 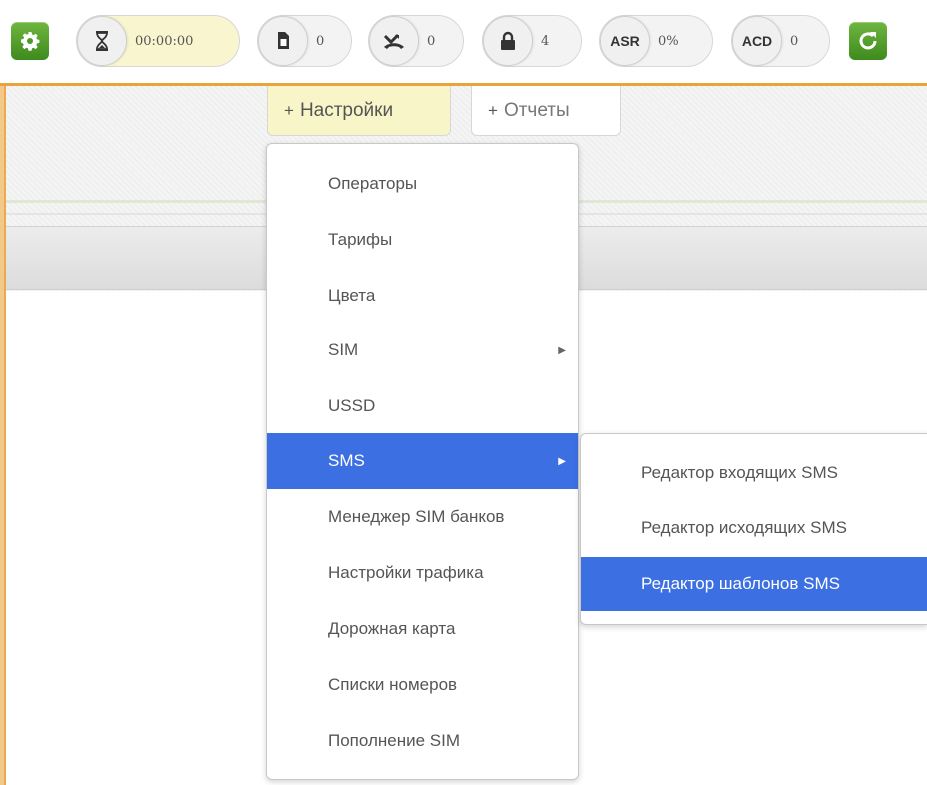 I want to click on menu-item-label: Цвета, so click(x=352, y=295).